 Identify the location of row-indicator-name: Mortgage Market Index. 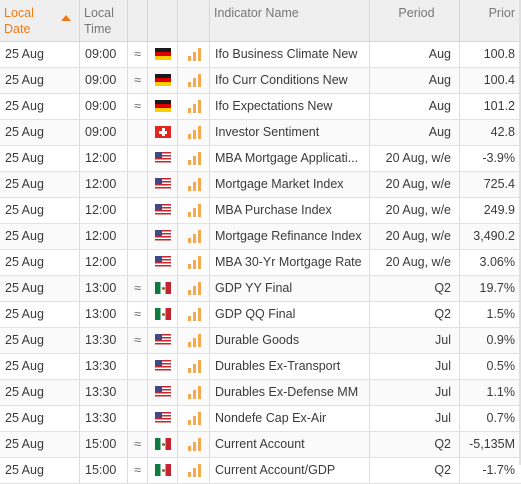
(290, 184).